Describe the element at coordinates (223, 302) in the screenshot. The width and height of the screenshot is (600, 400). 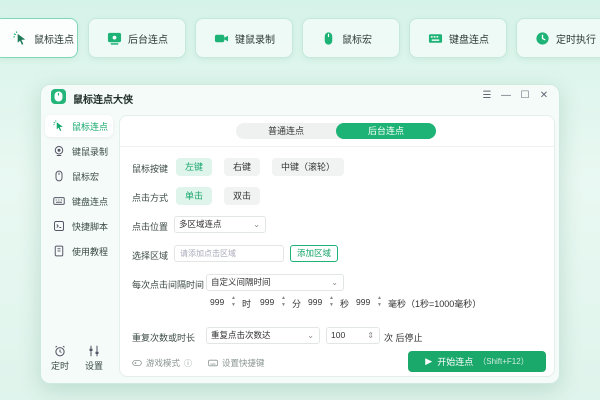
I see `hours-stepper: 999 ▲ ▼` at that location.